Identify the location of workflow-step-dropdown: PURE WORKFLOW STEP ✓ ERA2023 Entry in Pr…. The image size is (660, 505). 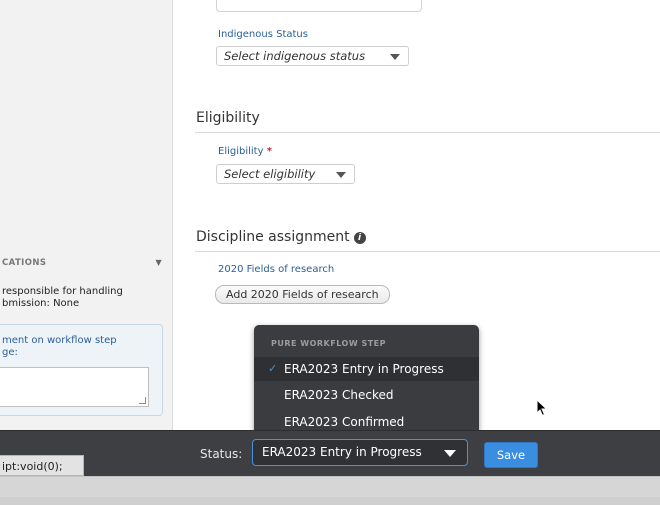
(366, 381).